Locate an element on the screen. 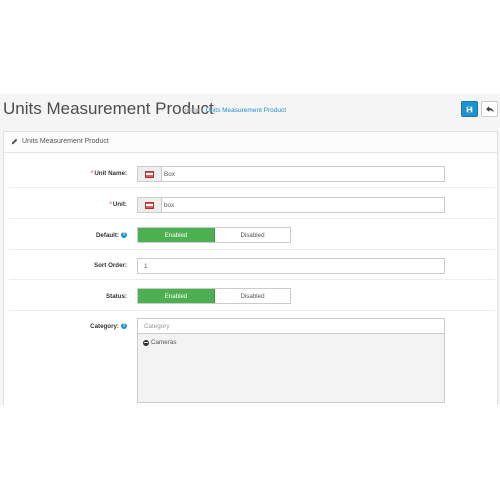  sort-order-field: 1 is located at coordinates (291, 266).